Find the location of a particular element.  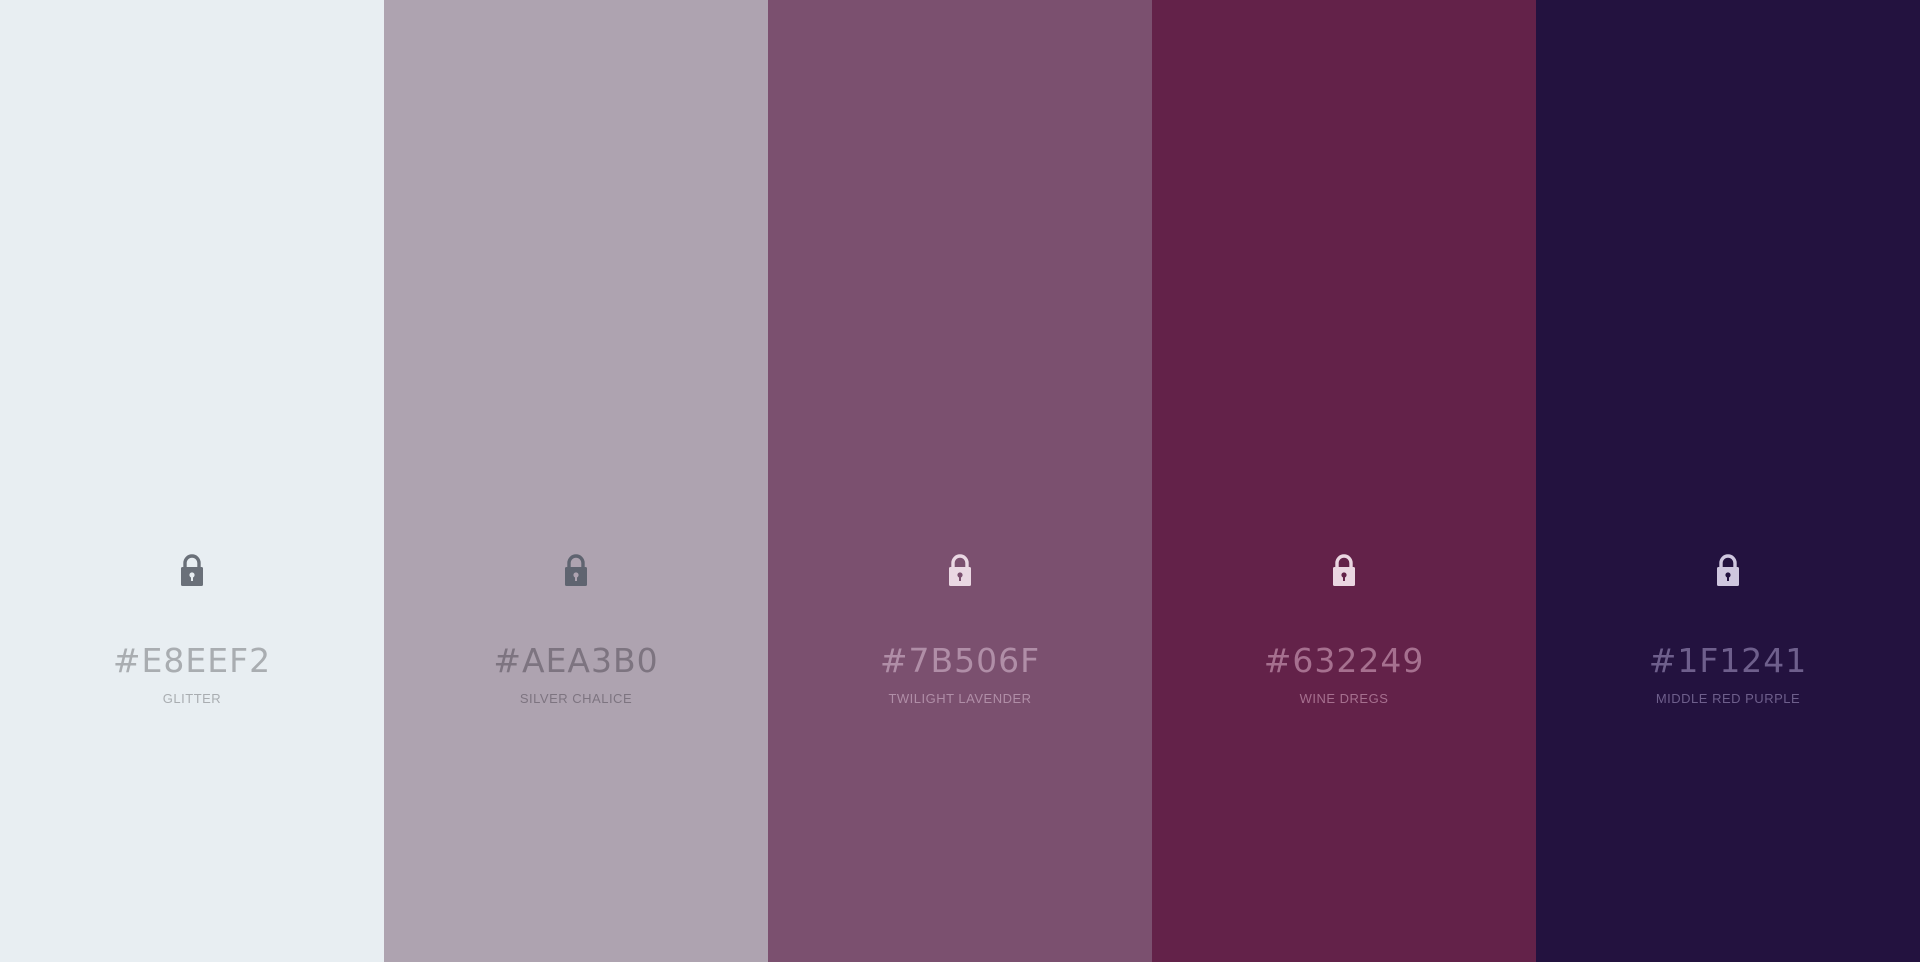

hex-code: #7B506F is located at coordinates (960, 661).